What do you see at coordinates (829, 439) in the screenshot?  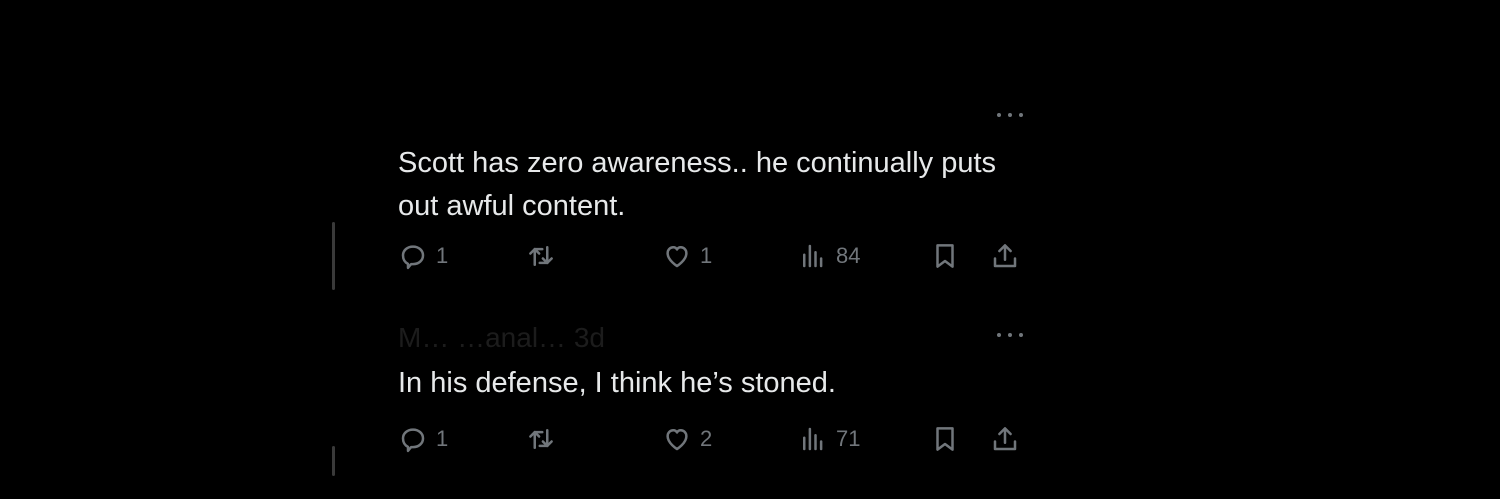 I see `views-button: 71` at bounding box center [829, 439].